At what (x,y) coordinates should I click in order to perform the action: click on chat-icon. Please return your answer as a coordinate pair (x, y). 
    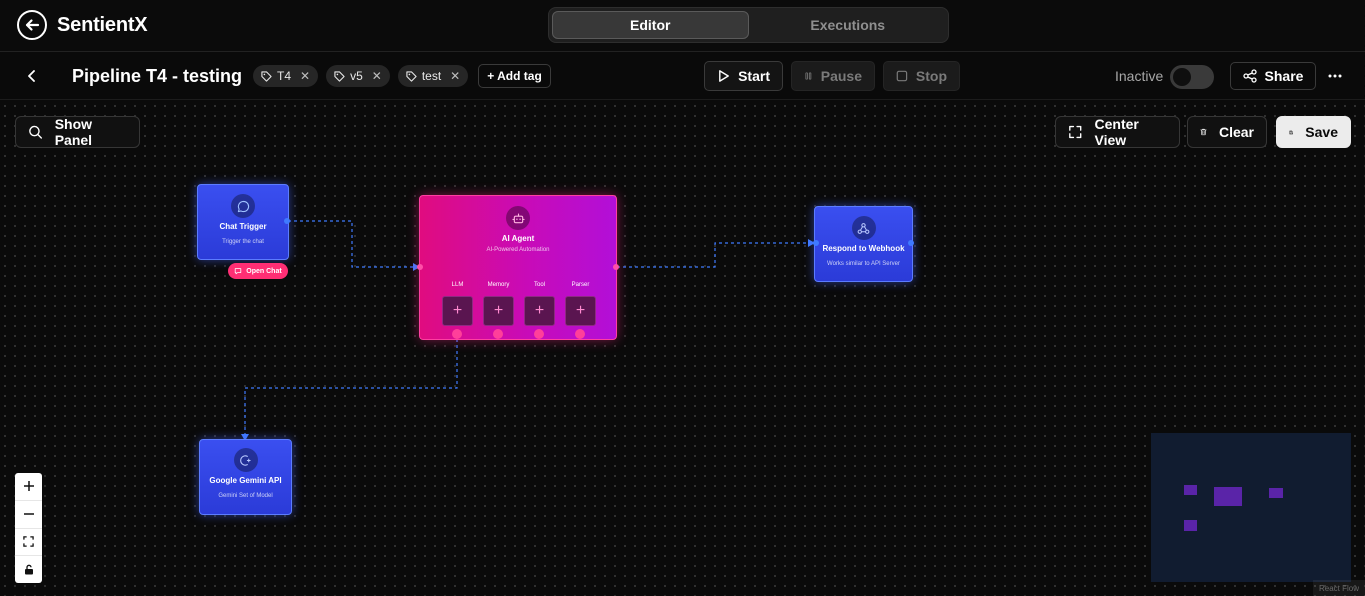
    Looking at the image, I should click on (238, 271).